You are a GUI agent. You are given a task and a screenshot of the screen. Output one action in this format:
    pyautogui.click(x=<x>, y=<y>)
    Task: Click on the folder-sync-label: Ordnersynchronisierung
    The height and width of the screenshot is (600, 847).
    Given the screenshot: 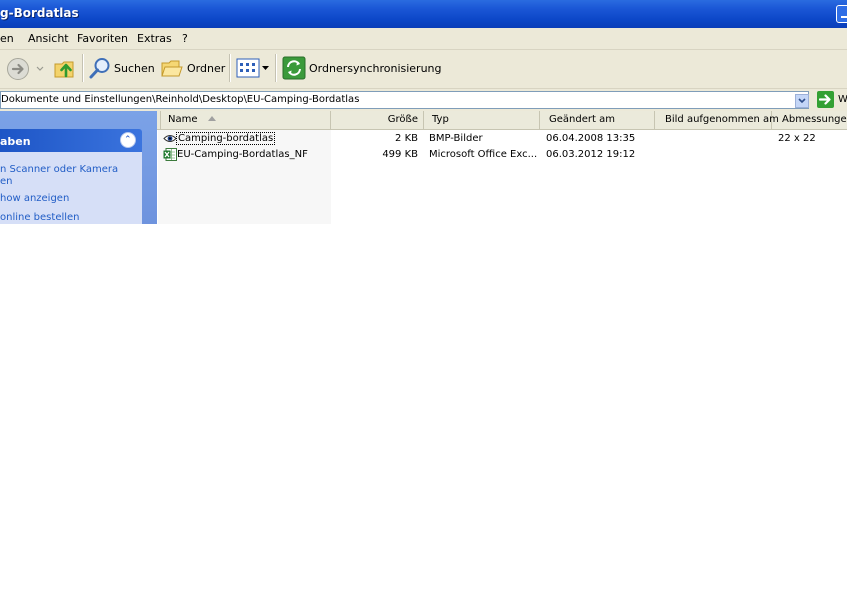 What is the action you would take?
    pyautogui.click(x=375, y=68)
    